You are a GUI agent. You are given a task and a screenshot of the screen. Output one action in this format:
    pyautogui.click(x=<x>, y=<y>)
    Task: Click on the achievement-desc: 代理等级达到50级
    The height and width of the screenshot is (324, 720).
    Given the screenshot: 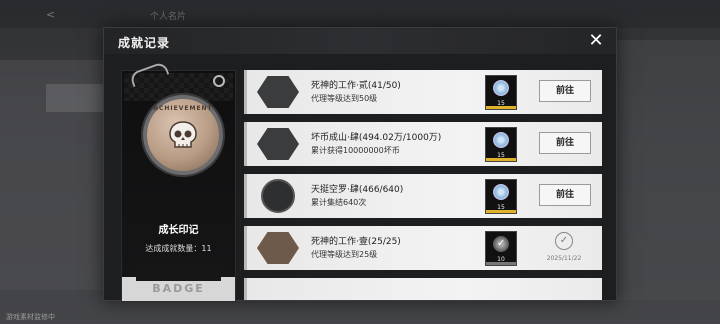 What is the action you would take?
    pyautogui.click(x=344, y=98)
    